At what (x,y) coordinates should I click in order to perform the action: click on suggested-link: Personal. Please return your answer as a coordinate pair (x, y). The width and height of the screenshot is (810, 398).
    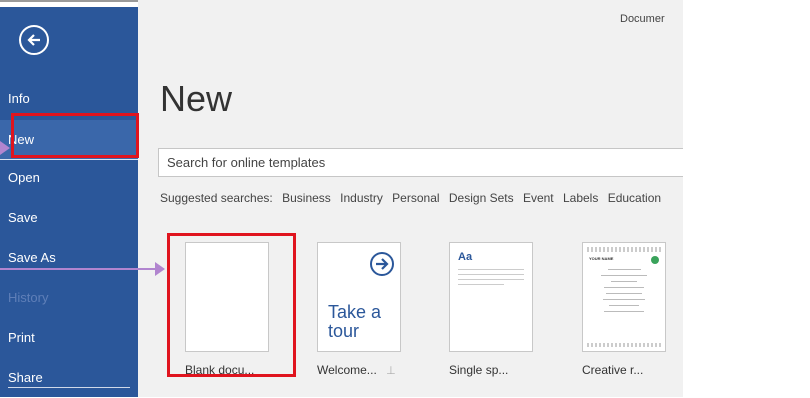
    Looking at the image, I should click on (415, 198).